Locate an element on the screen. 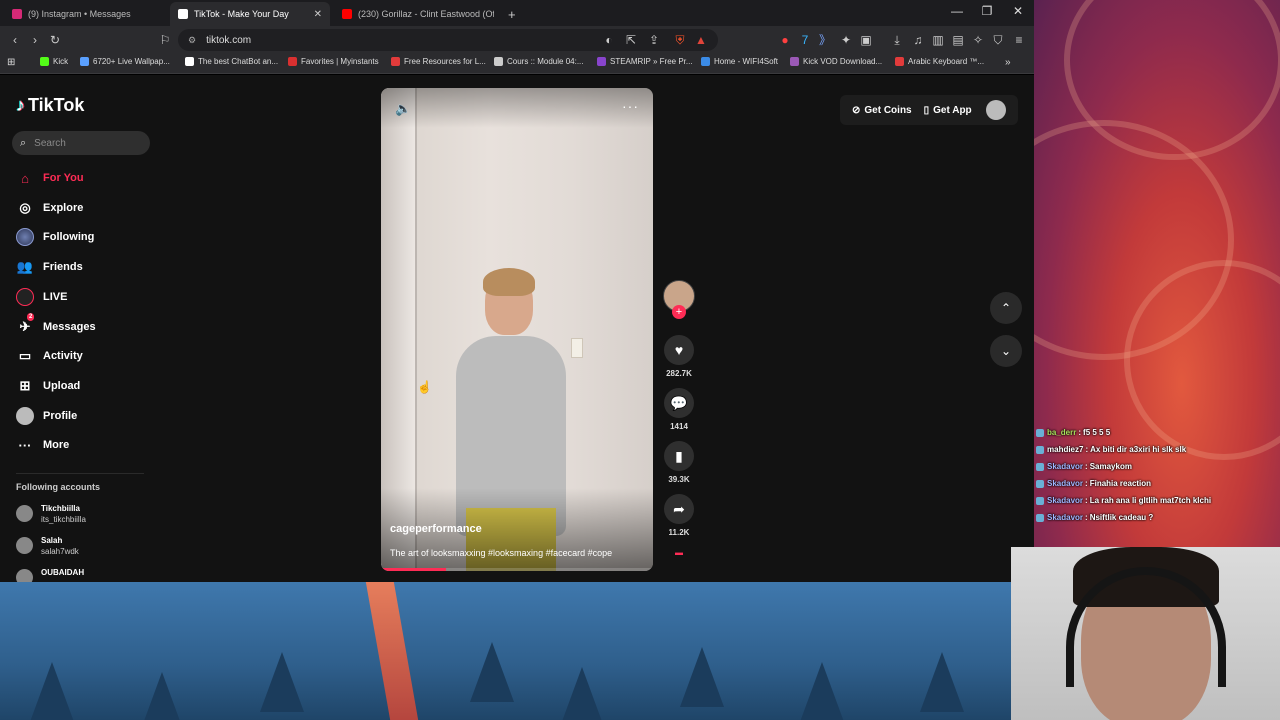  follow-plus-icon: + is located at coordinates (679, 312).